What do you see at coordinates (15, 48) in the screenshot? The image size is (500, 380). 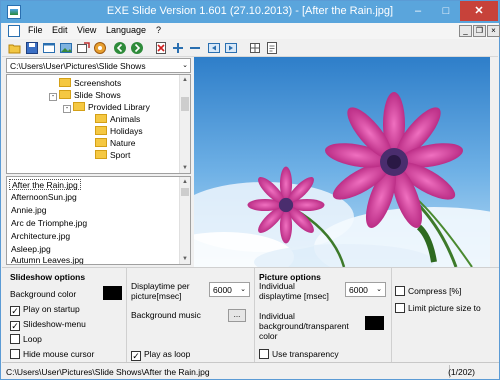 I see `open-icon` at bounding box center [15, 48].